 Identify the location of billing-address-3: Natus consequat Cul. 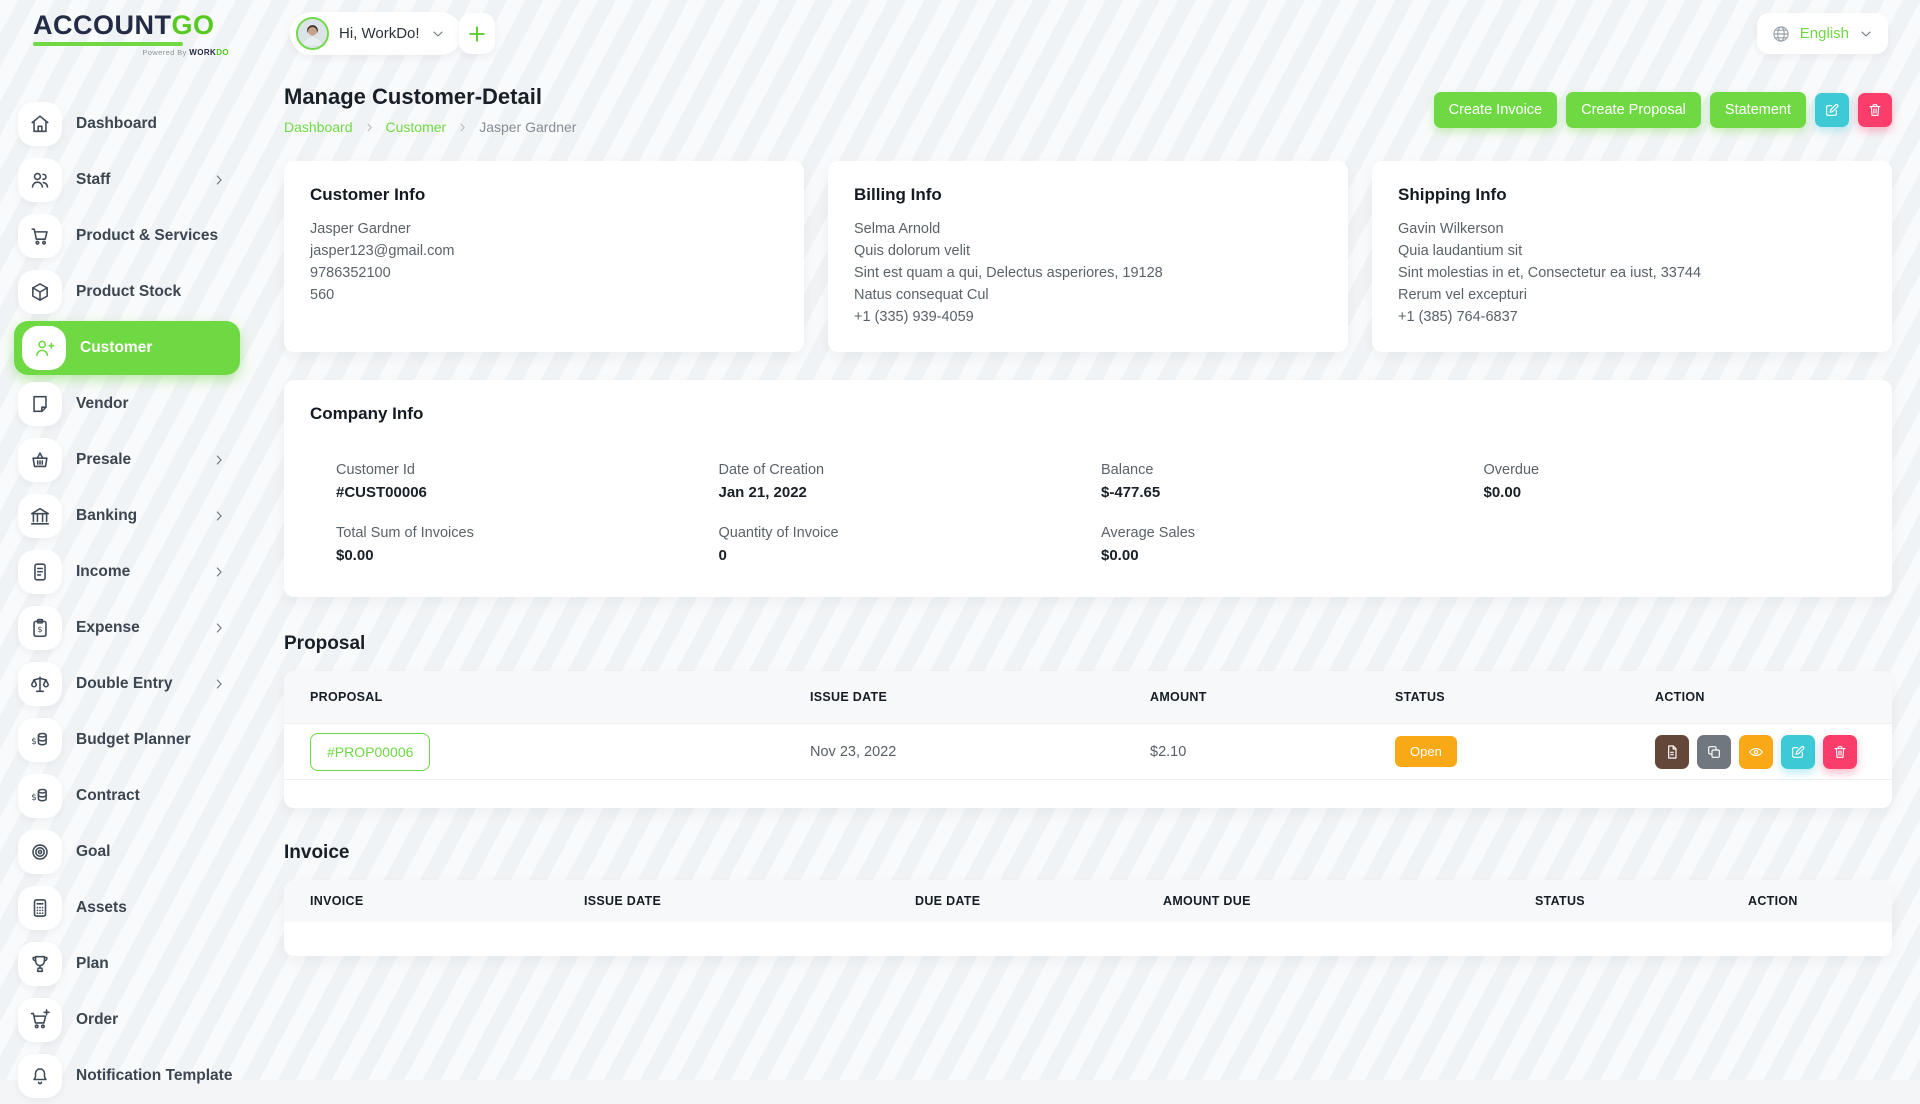
(921, 295).